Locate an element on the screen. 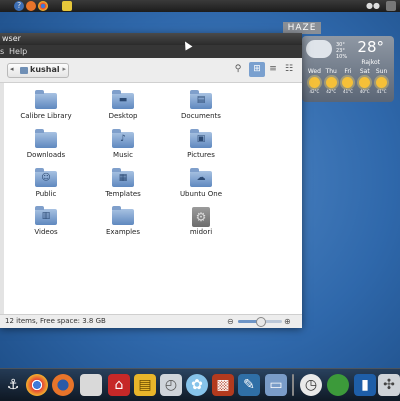 This screenshot has width=400, height=401. clock-icon: ◷ is located at coordinates (311, 385).